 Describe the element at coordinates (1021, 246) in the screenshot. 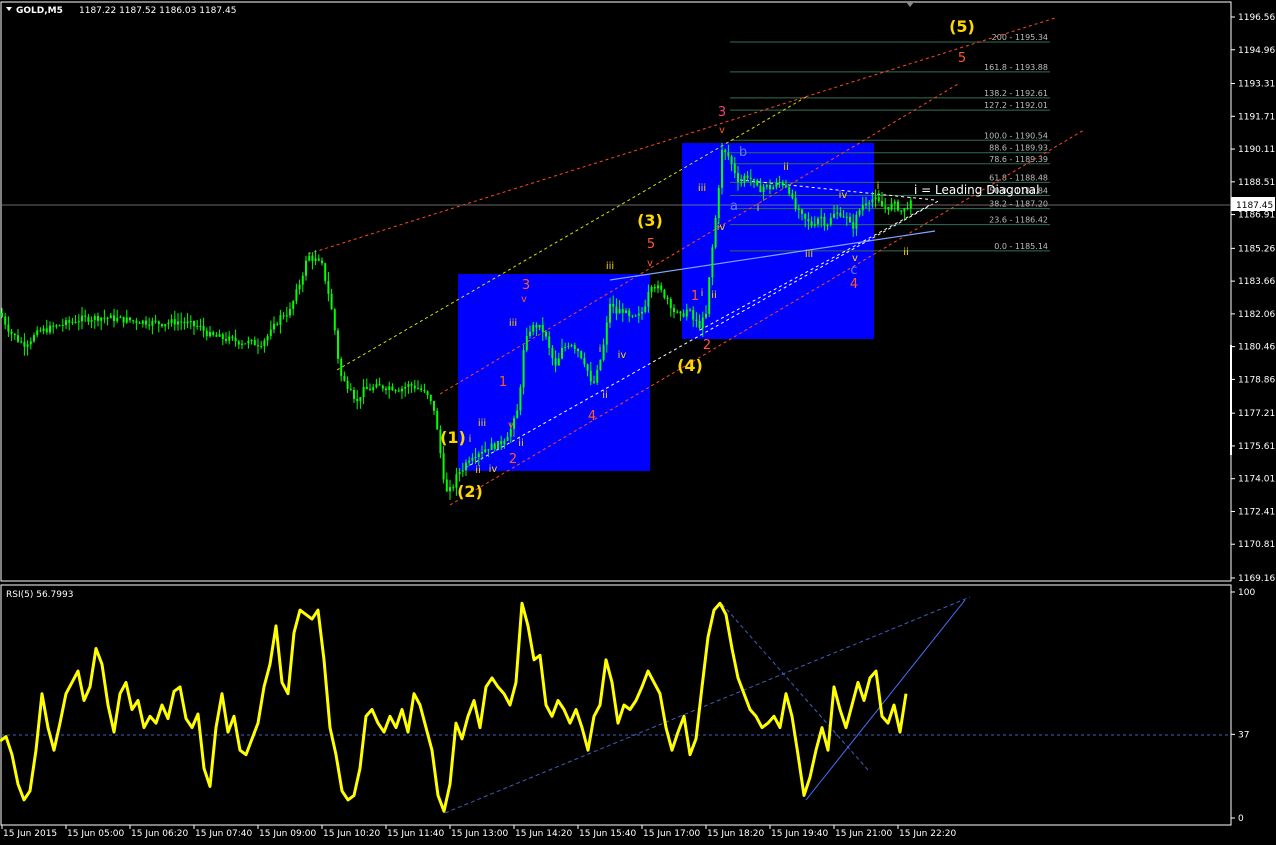

I see `fib-level-label: 0.0 - 1185.14` at that location.